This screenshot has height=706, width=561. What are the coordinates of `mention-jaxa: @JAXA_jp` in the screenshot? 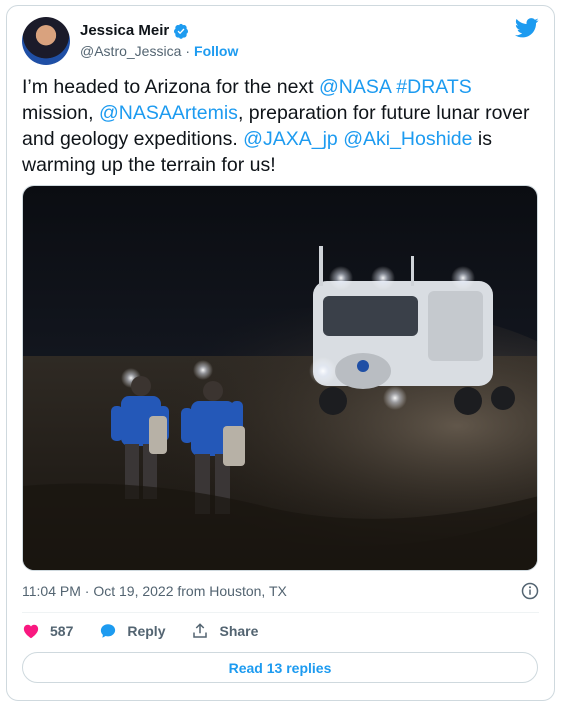 It's located at (290, 139).